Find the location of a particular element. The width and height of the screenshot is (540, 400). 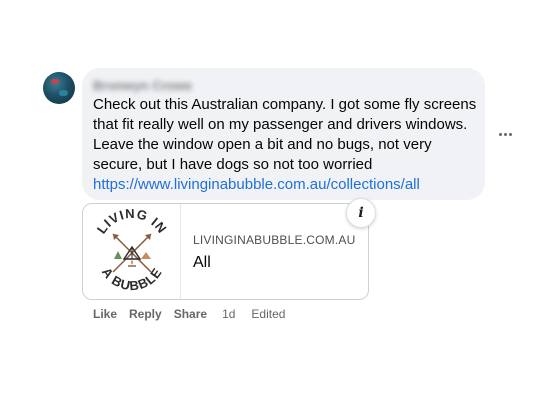

logo-text-top: LIVING IN is located at coordinates (131, 221).